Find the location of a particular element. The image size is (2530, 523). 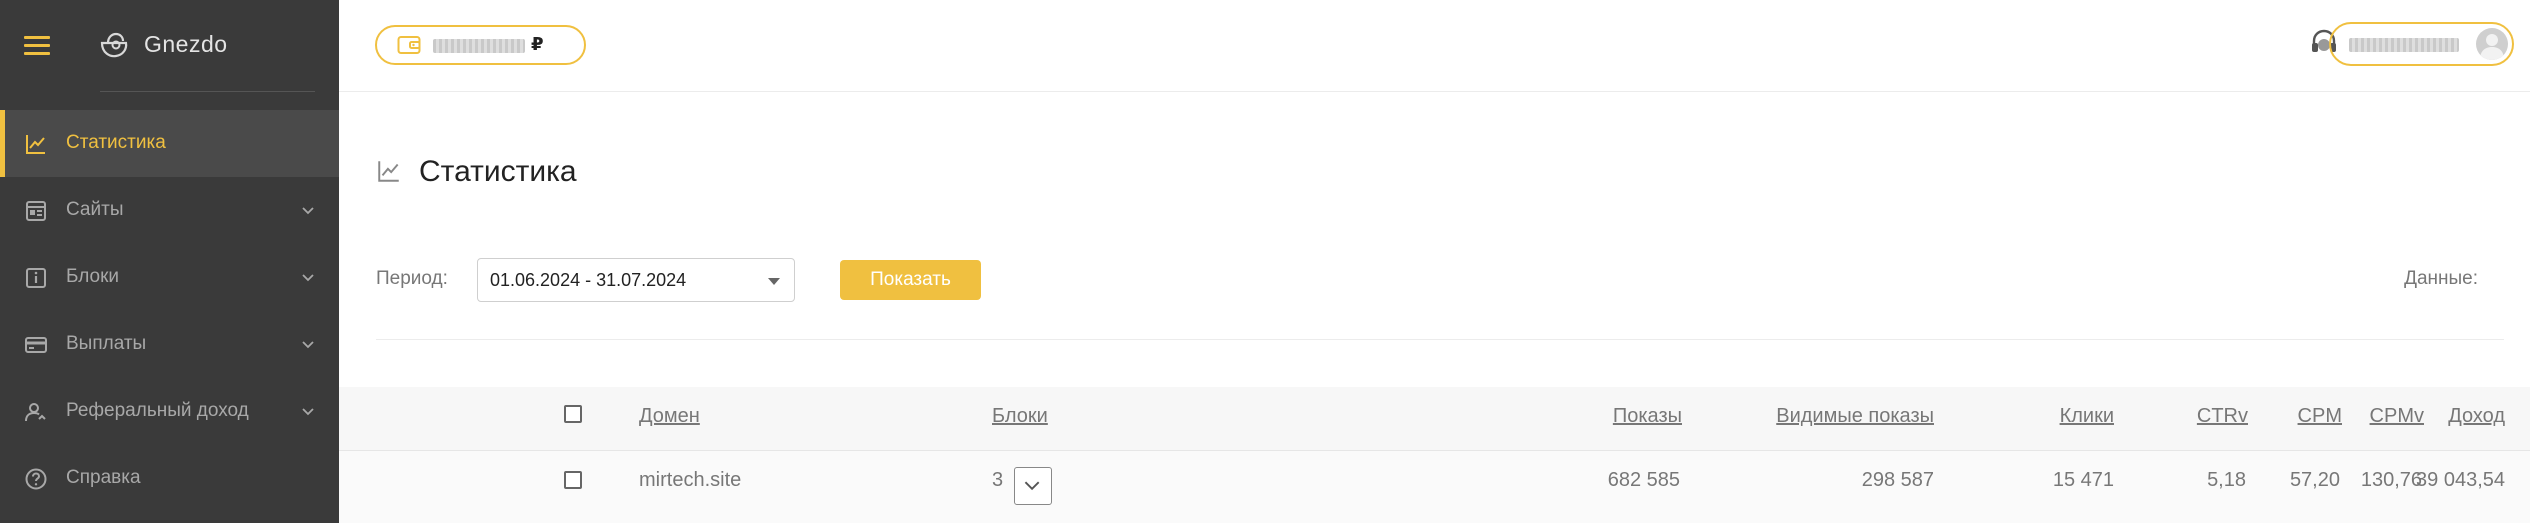

sidebar-header: Gnezdo is located at coordinates (169, 45).